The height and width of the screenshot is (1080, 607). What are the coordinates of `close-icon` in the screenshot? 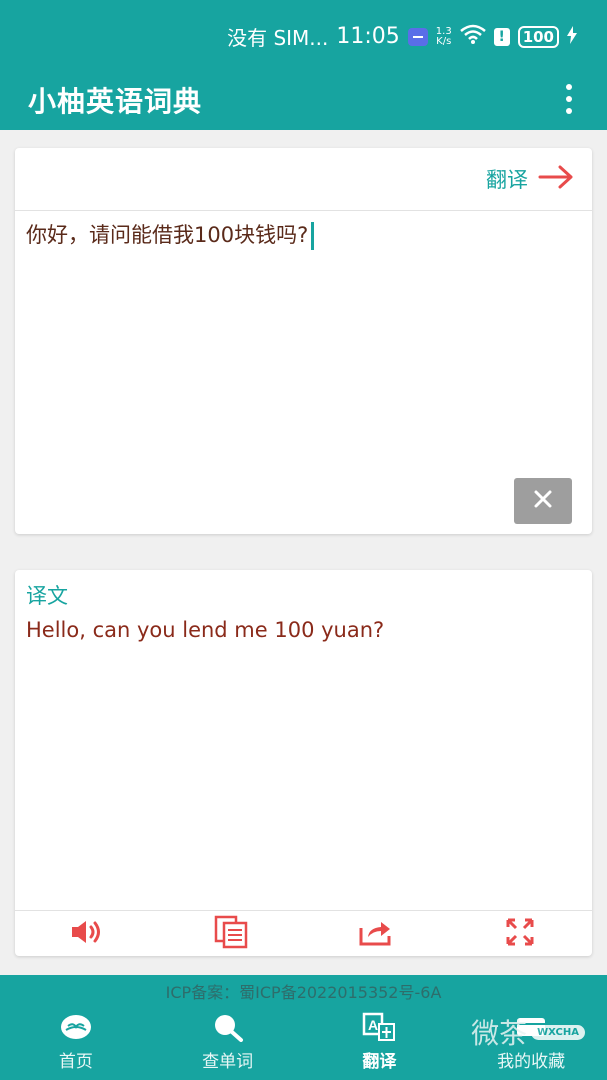 It's located at (543, 501).